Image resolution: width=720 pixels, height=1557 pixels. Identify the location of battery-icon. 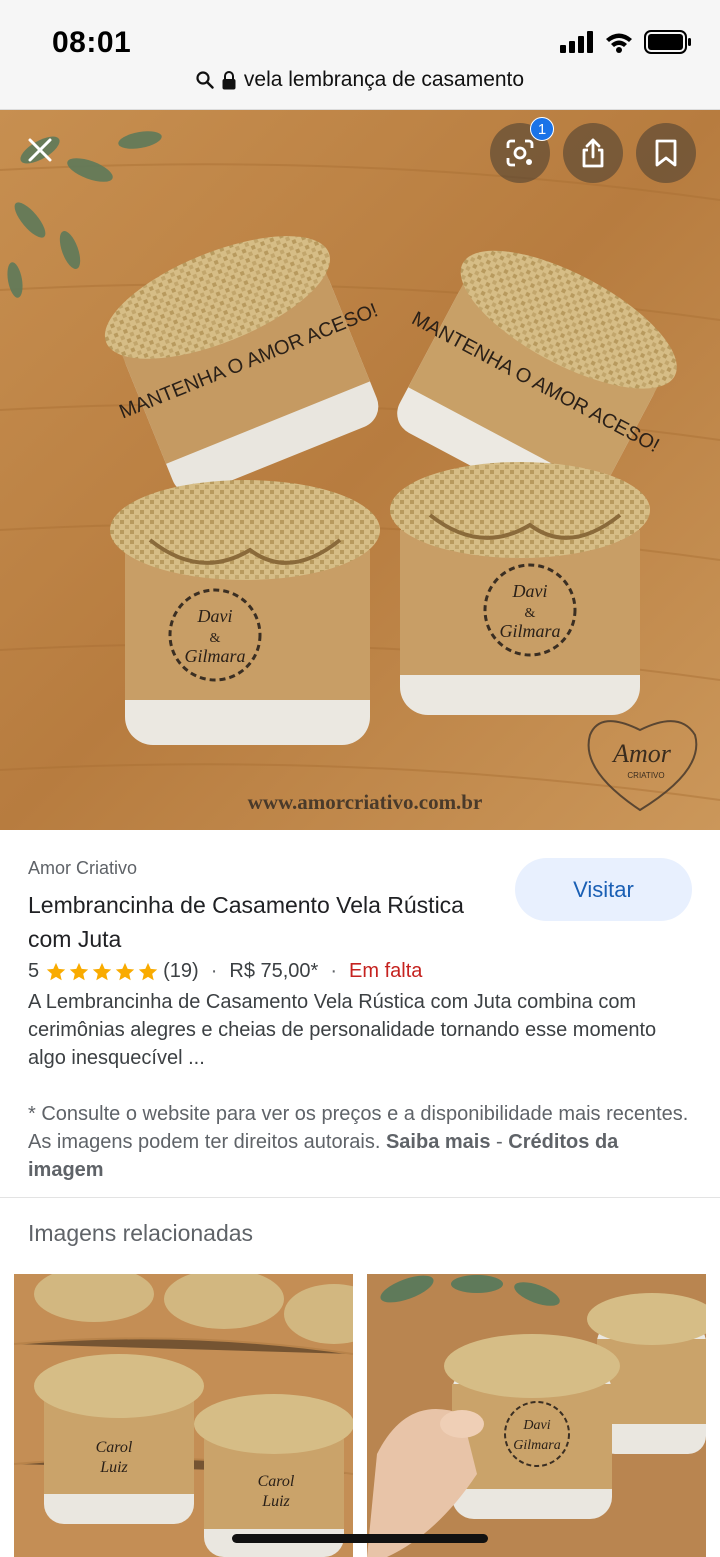
(667, 42).